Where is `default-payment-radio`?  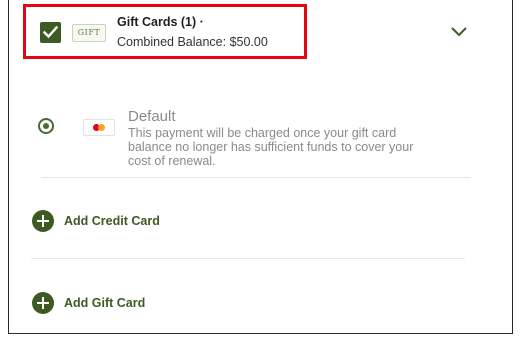
default-payment-radio is located at coordinates (46, 126).